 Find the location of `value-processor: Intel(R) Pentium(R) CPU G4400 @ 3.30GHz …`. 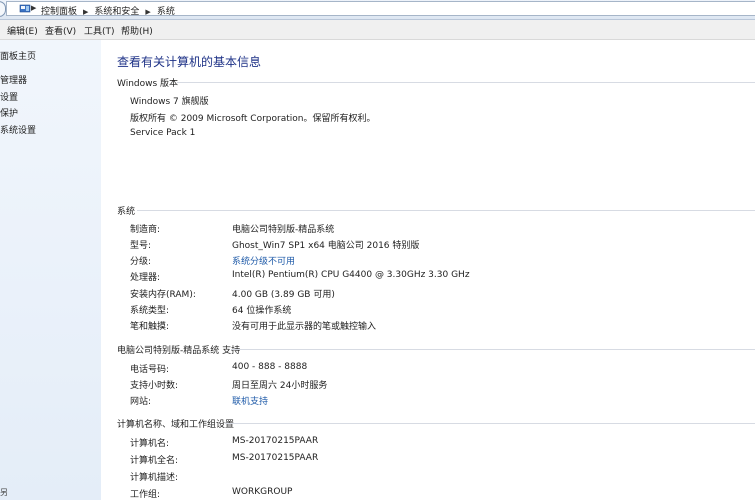

value-processor: Intel(R) Pentium(R) CPU G4400 @ 3.30GHz … is located at coordinates (351, 275).